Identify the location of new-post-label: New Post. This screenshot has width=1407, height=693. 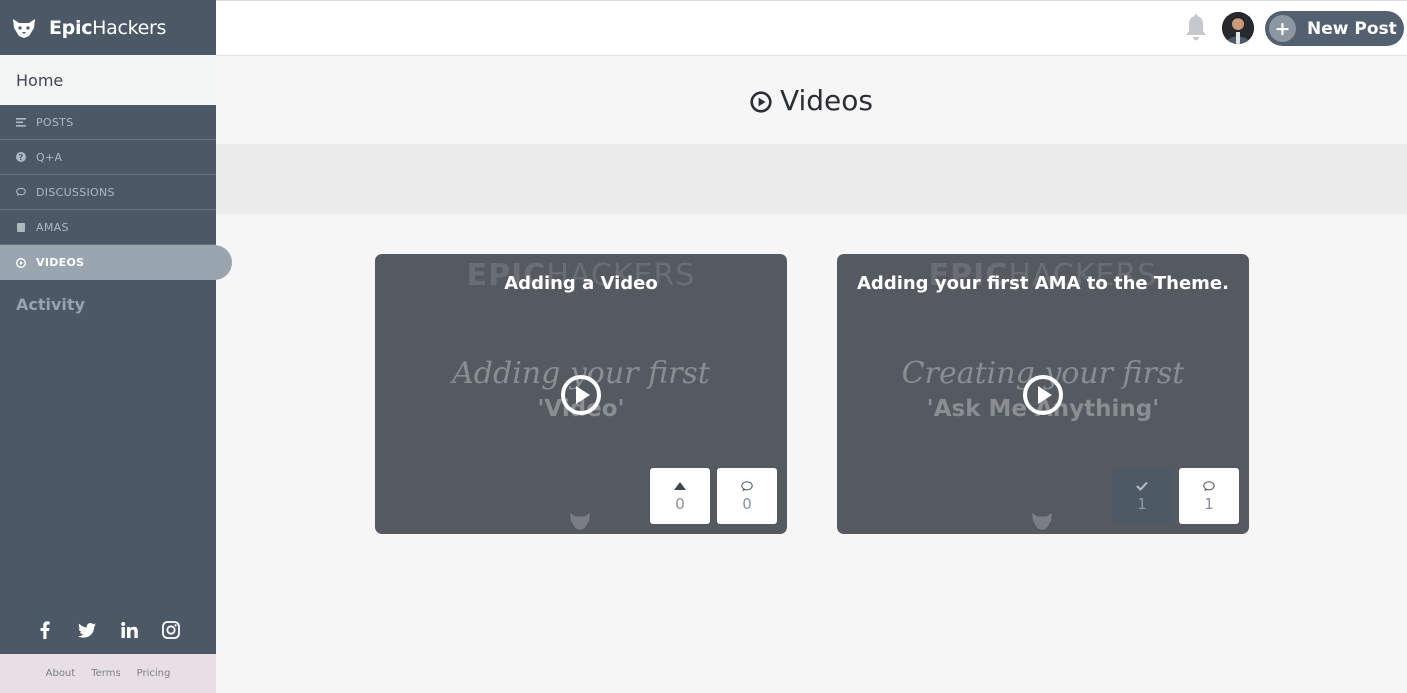
(1352, 28).